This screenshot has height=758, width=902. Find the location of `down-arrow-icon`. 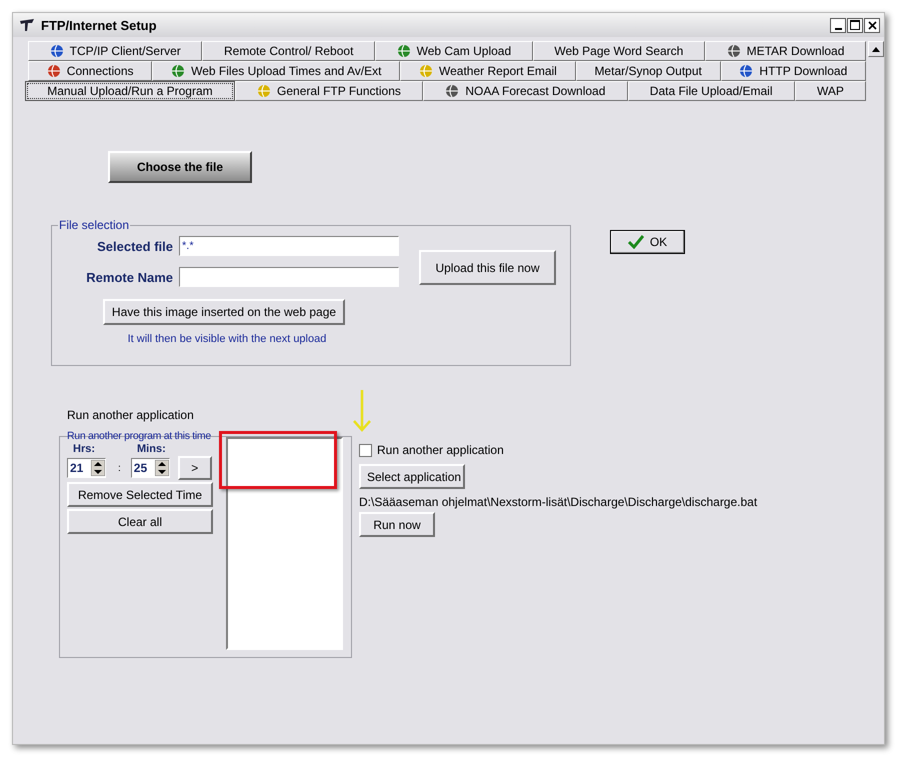

down-arrow-icon is located at coordinates (362, 411).